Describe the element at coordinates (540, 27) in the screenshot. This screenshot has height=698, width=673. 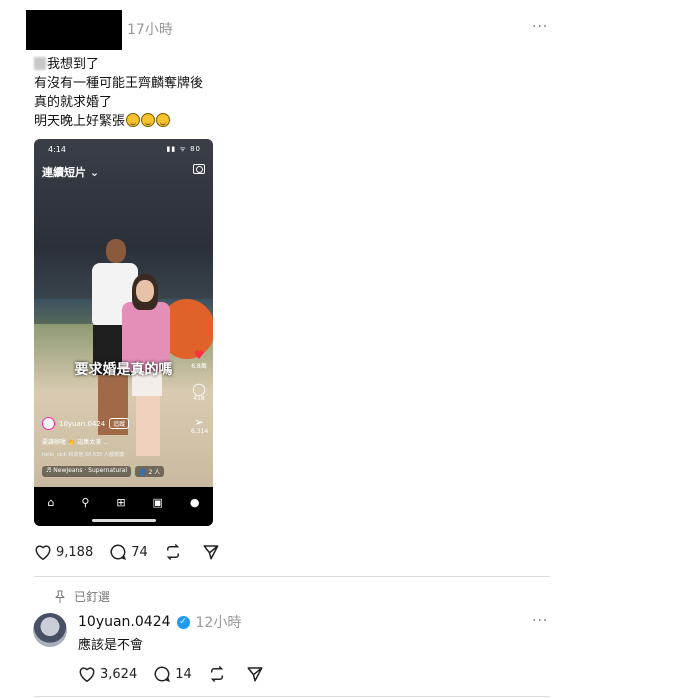
I see `post-more-button: ···` at that location.